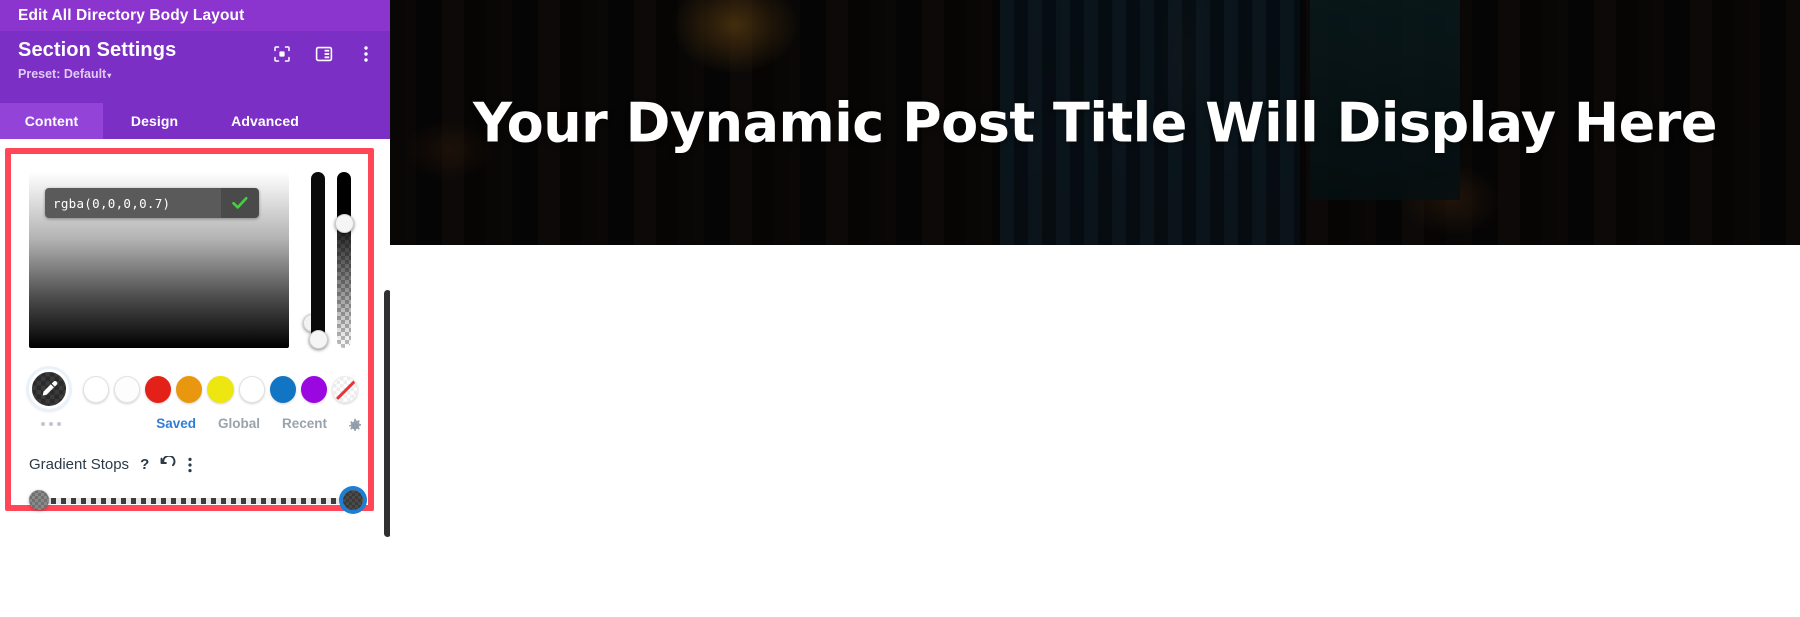  Describe the element at coordinates (109, 75) in the screenshot. I see `chevron-down-icon: ▾` at that location.